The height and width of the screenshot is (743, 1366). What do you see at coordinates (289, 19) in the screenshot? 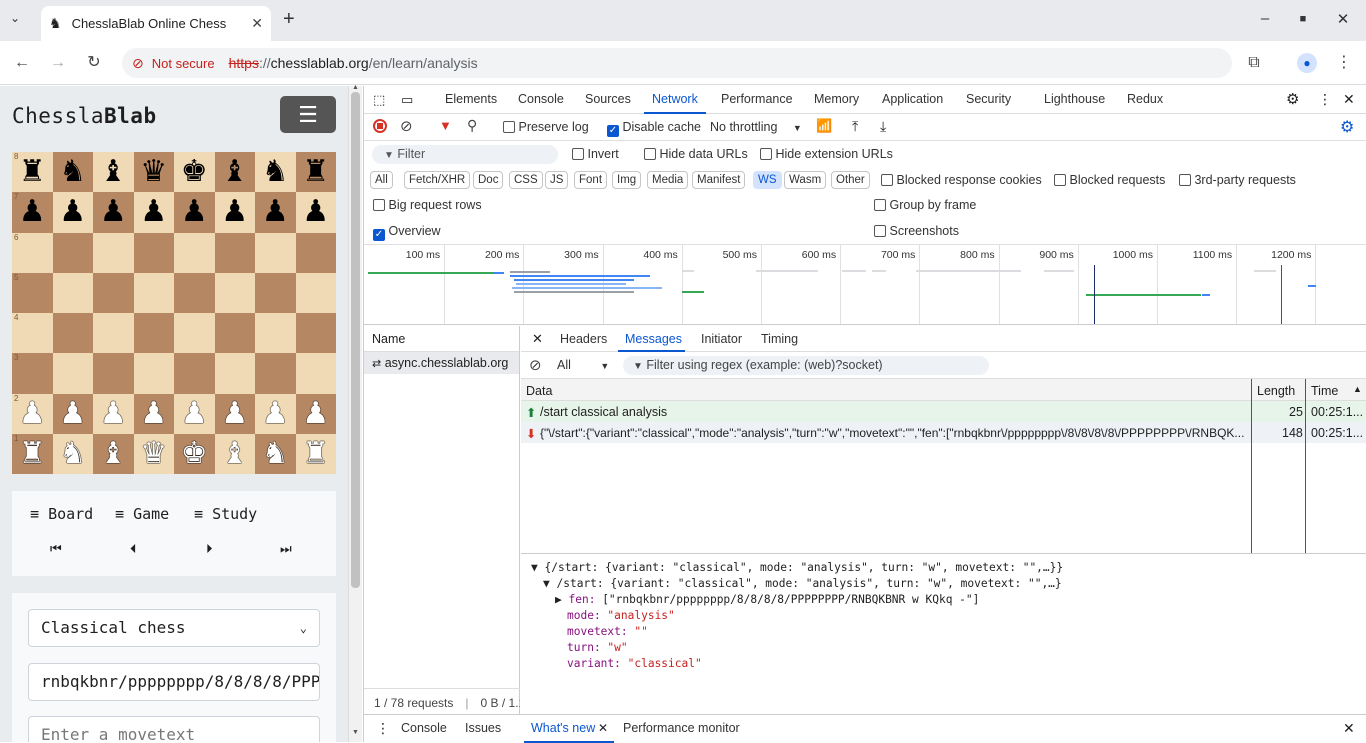
I see `new-tab-button: +` at bounding box center [289, 19].